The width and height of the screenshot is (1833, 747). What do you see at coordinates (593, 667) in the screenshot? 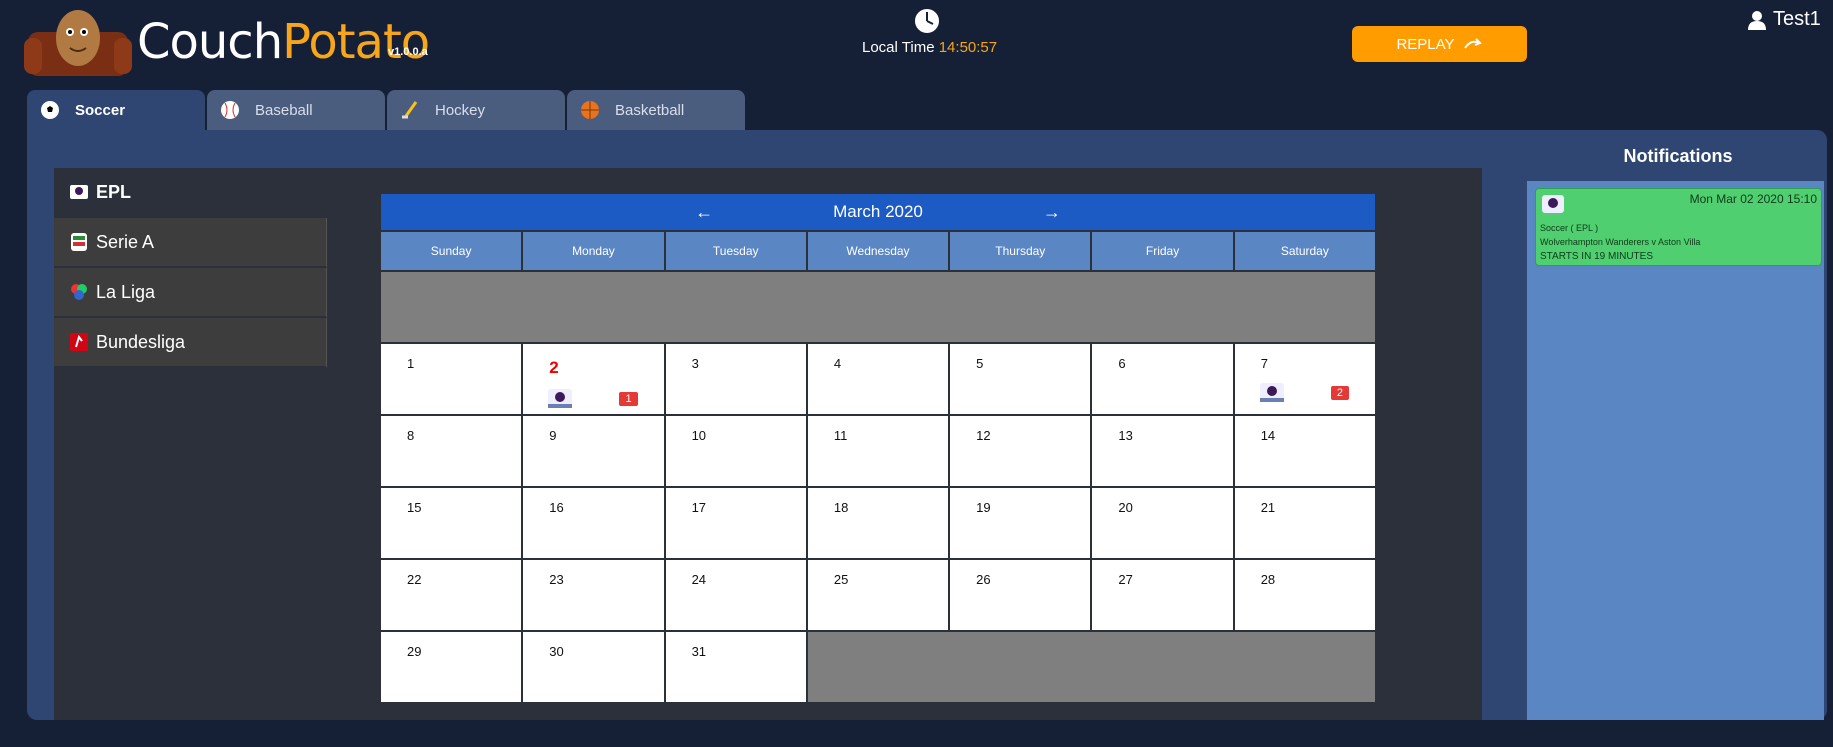
I see `calendar-day: 30` at bounding box center [593, 667].